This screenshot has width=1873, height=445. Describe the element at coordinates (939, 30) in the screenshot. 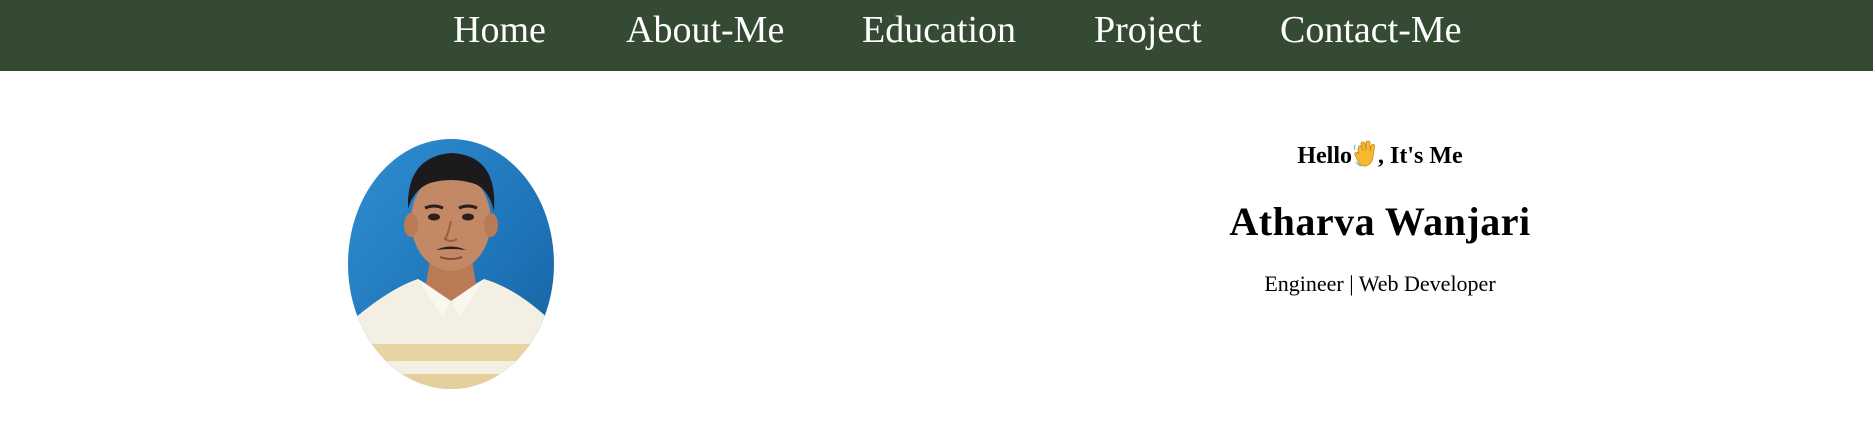

I see `nav-item-education: Education` at that location.